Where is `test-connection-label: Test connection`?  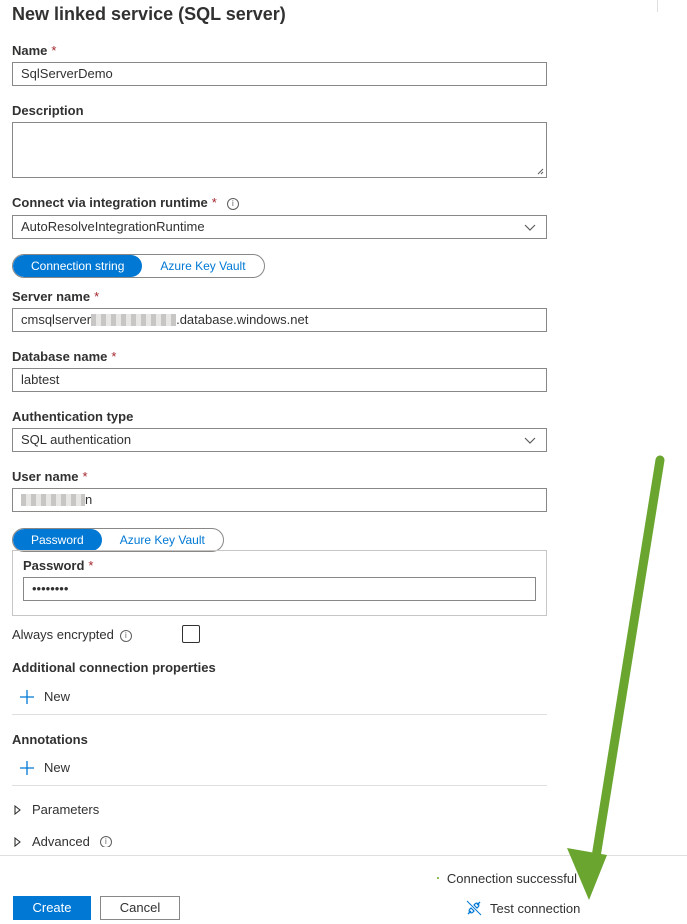 test-connection-label: Test connection is located at coordinates (535, 908).